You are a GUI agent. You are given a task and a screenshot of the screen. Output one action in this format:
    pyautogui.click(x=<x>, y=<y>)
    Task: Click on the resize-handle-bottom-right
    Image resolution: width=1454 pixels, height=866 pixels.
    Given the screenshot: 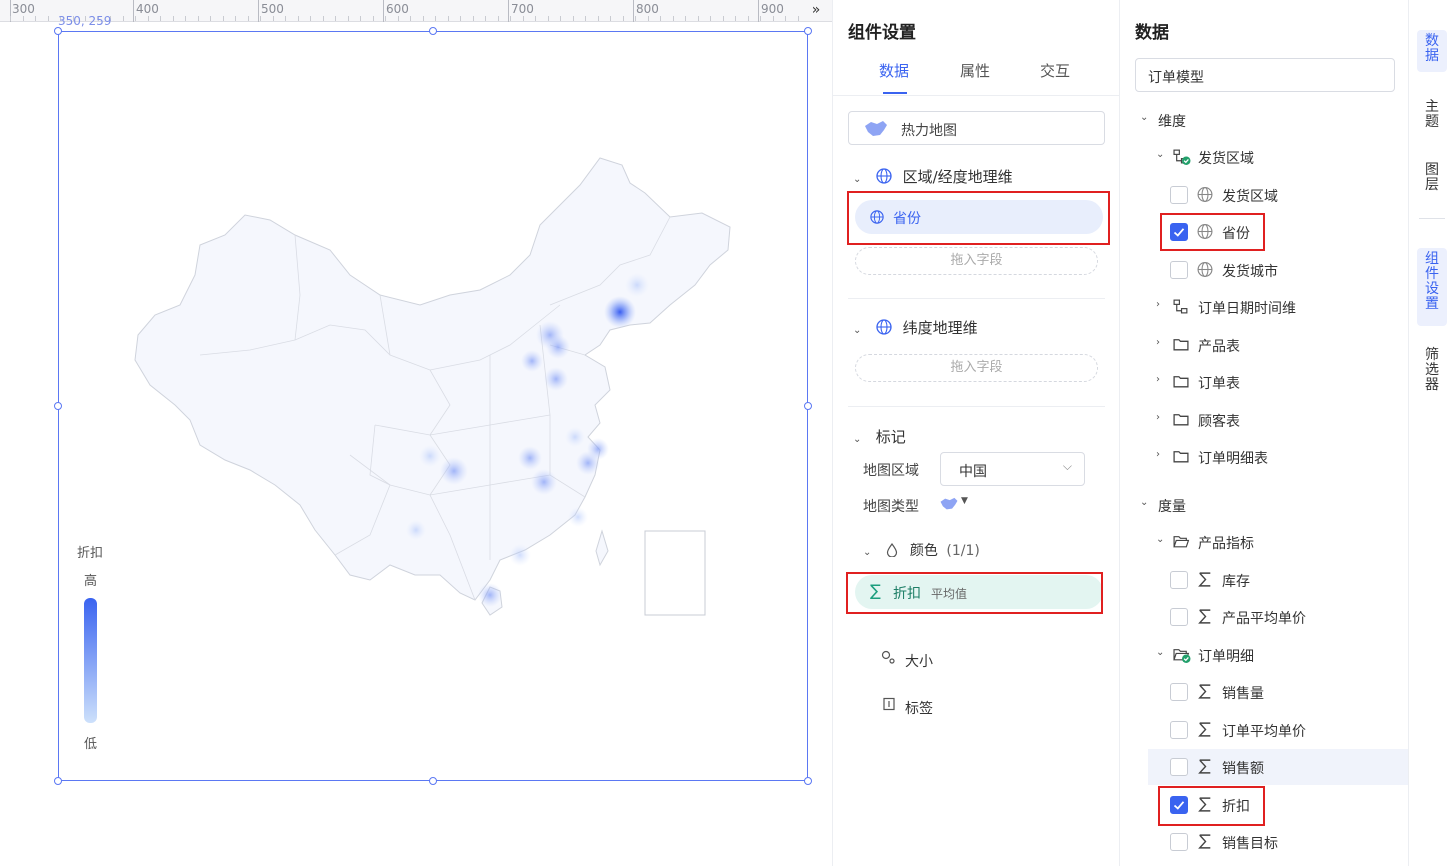 What is the action you would take?
    pyautogui.click(x=808, y=781)
    